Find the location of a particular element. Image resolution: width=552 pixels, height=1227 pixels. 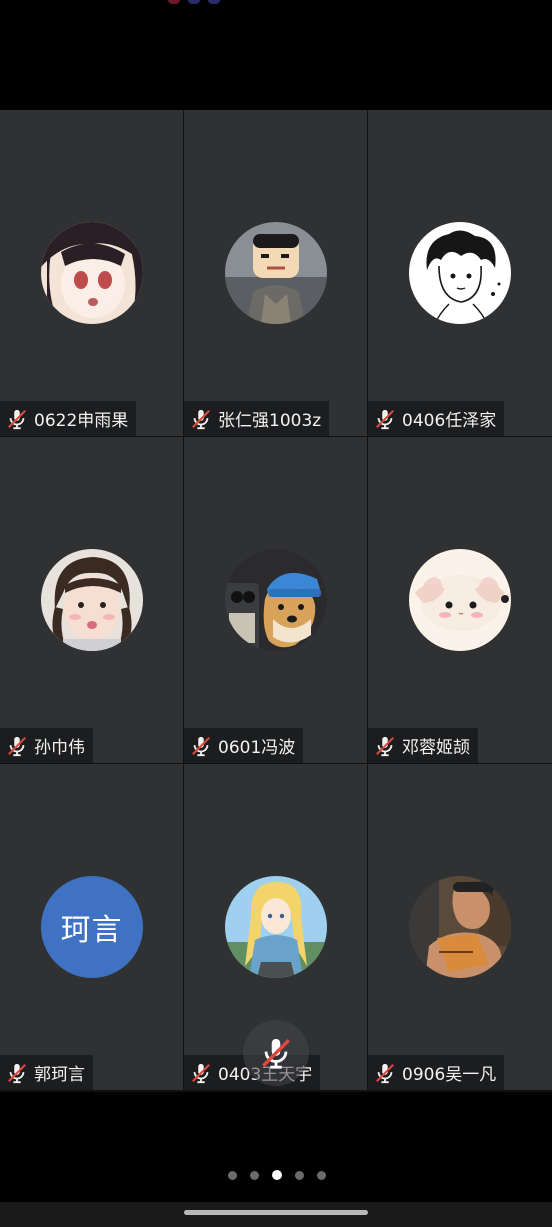

page-dot-active is located at coordinates (277, 1175).